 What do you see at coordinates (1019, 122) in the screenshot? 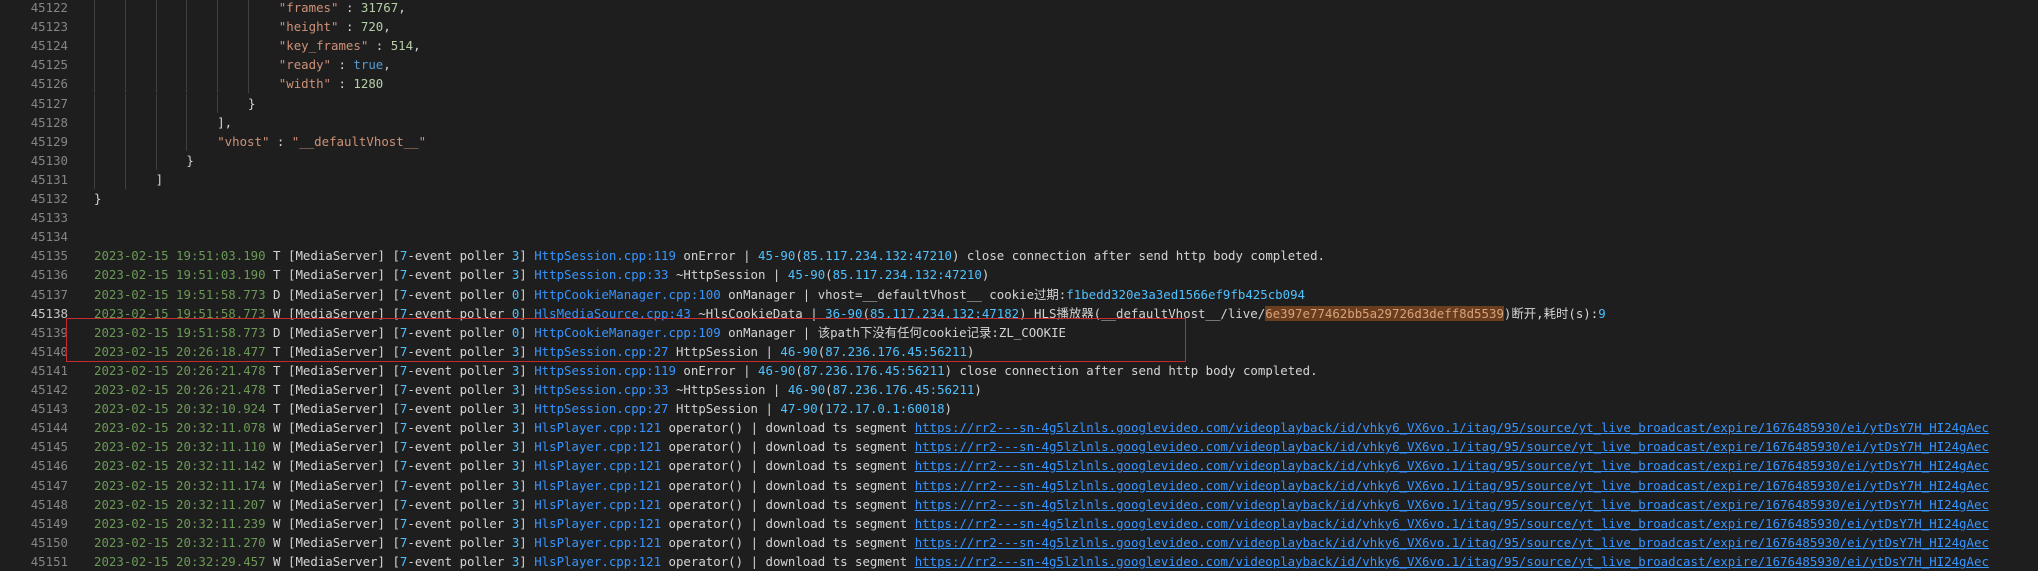
I see `editor-line: 45128],` at bounding box center [1019, 122].